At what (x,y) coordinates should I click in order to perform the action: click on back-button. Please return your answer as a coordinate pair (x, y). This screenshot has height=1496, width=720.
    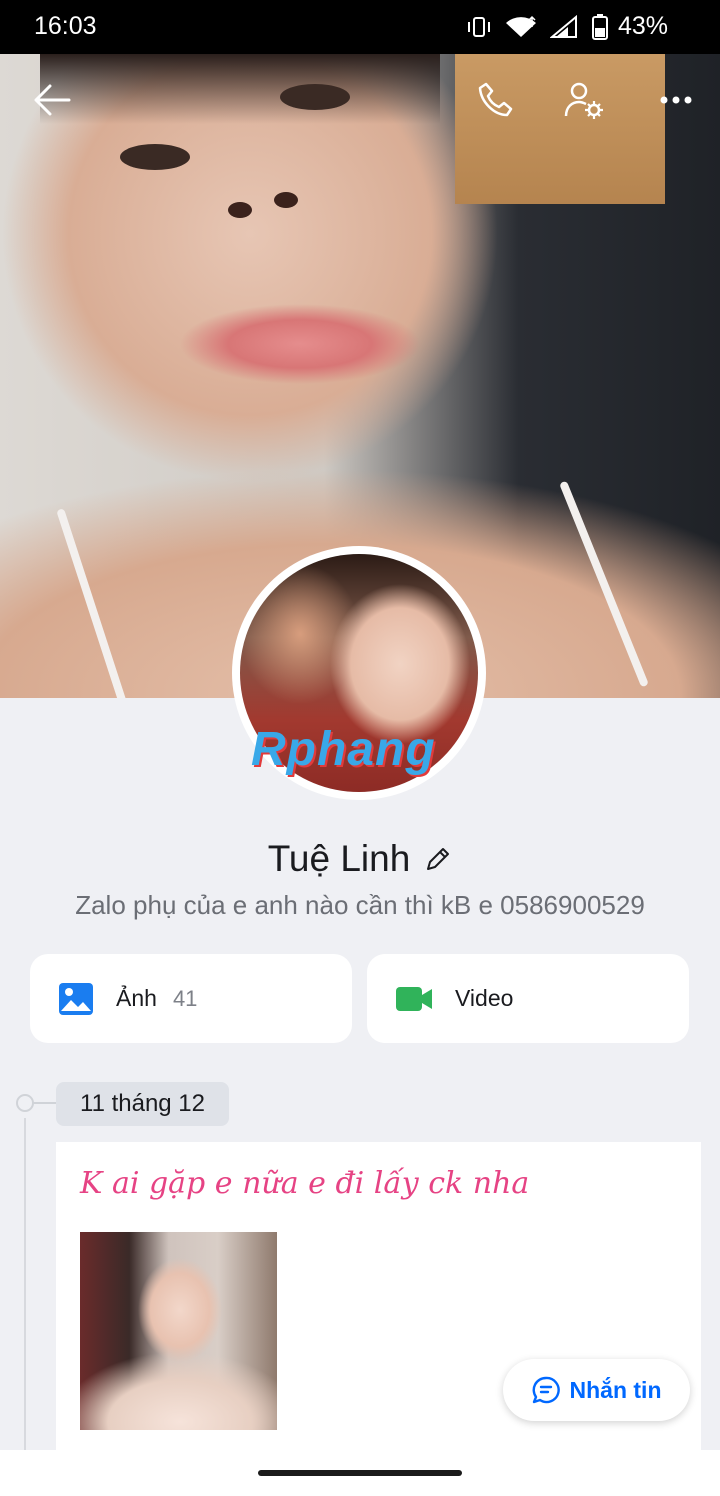
    Looking at the image, I should click on (52, 100).